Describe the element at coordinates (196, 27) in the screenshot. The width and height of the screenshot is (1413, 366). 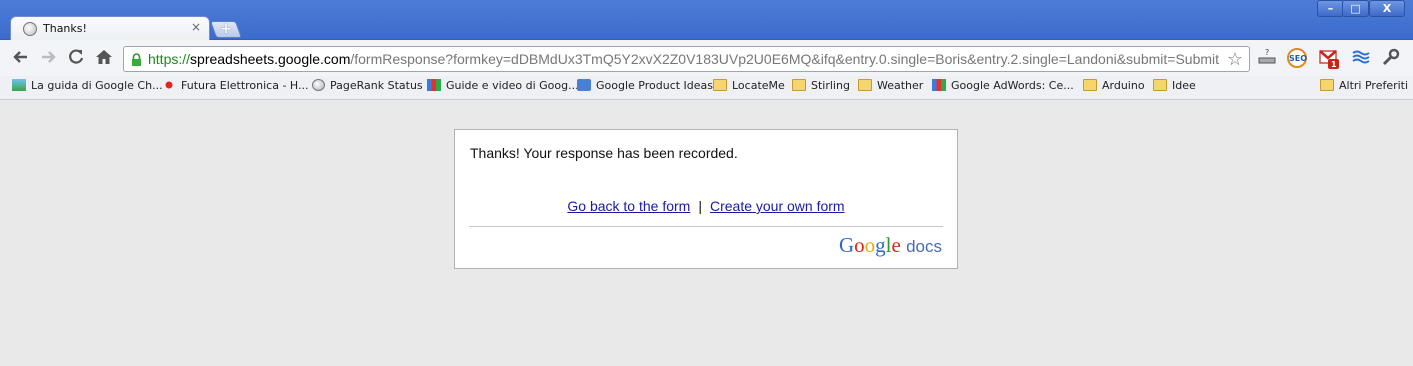
I see `tab-close-icon: ×` at that location.